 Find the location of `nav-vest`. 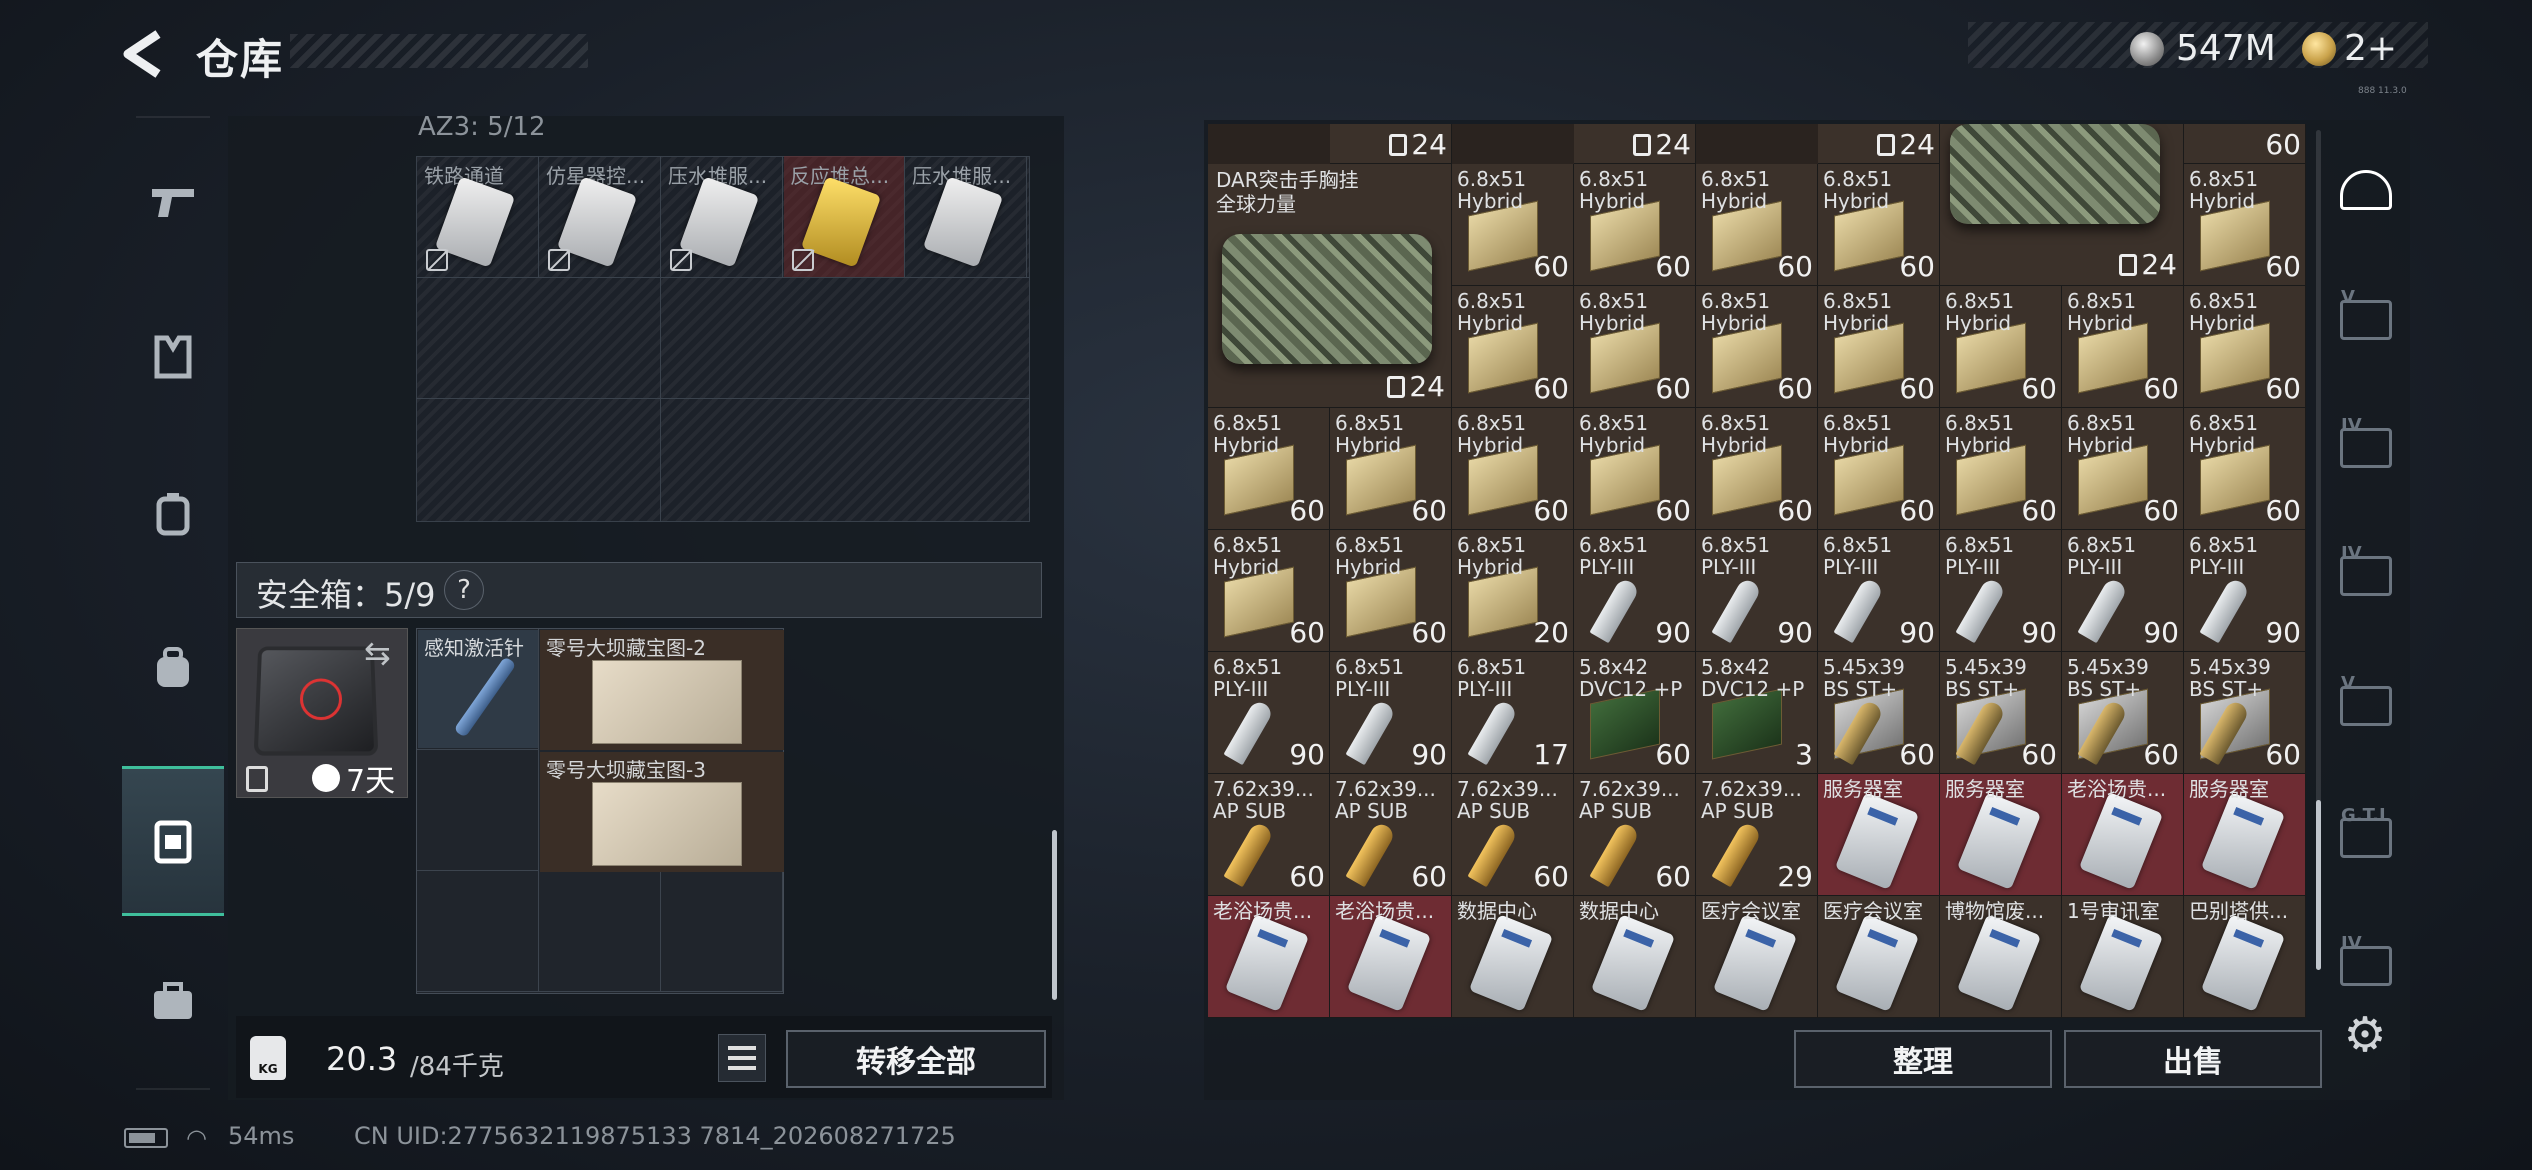

nav-vest is located at coordinates (173, 513).